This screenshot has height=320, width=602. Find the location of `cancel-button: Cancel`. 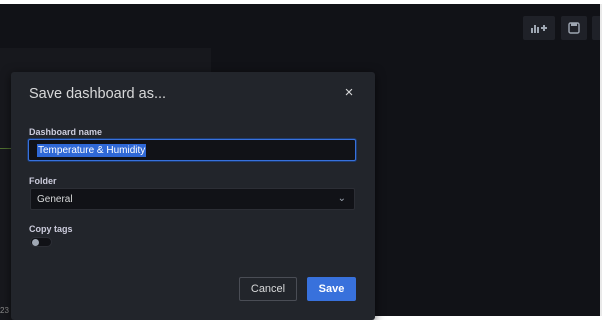

cancel-button: Cancel is located at coordinates (268, 289).